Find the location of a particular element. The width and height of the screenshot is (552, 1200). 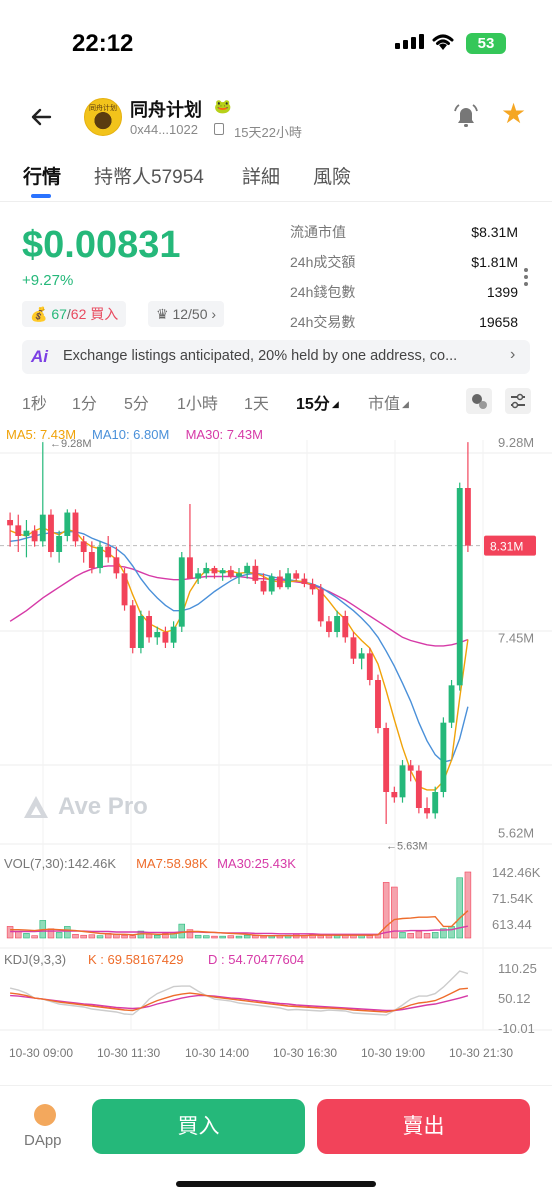

ai-badge-icon: Ai is located at coordinates (39, 356).